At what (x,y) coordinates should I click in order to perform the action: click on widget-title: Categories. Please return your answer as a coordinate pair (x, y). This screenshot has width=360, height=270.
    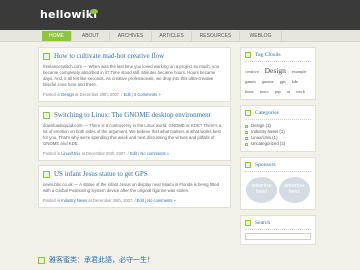
    Looking at the image, I should click on (267, 113).